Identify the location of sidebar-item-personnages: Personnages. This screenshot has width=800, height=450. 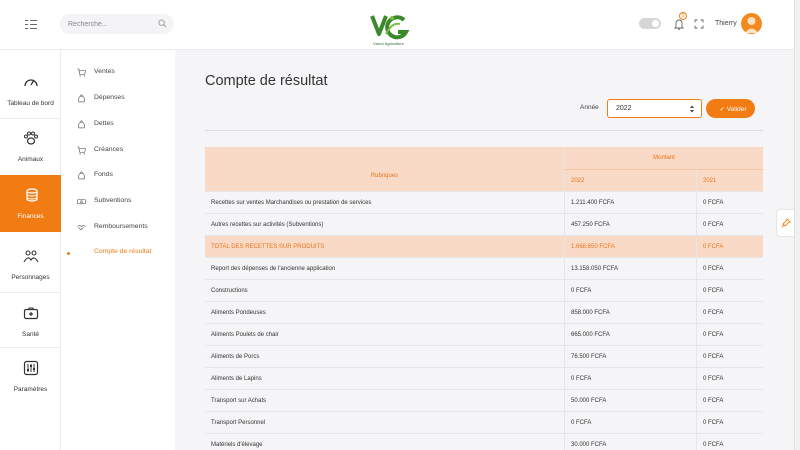
(30, 262).